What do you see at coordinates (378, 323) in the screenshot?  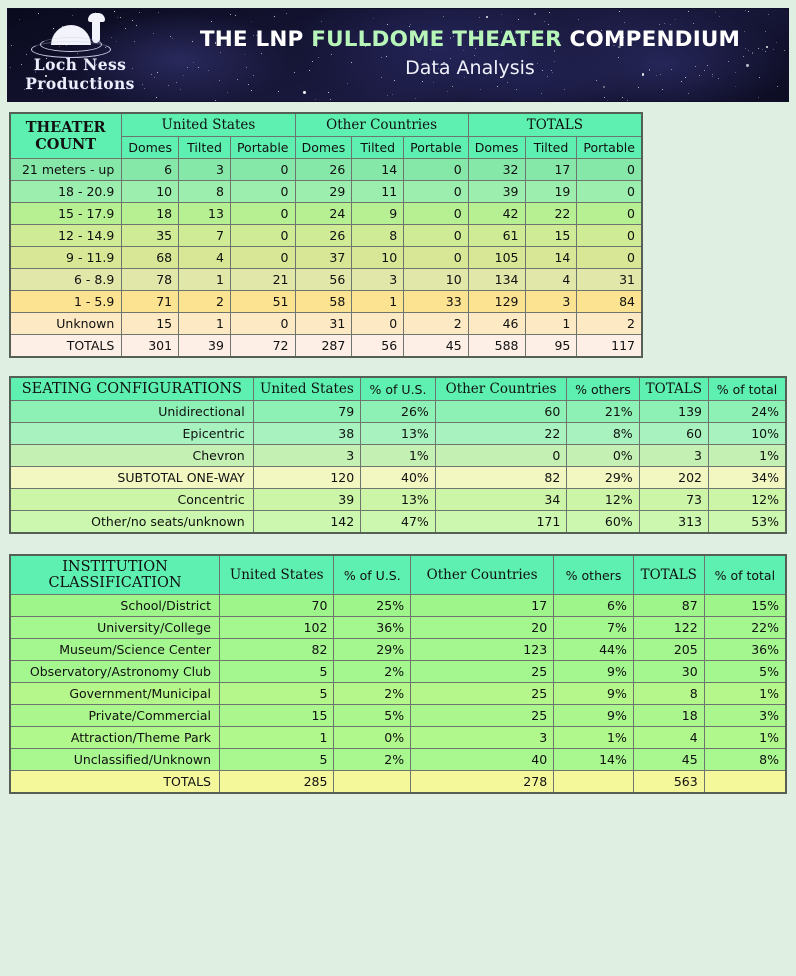 I see `theater-count-cell-7-4: 0` at bounding box center [378, 323].